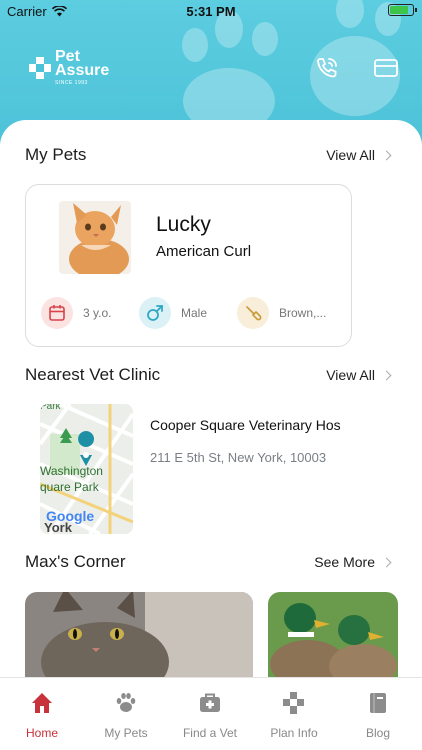 This screenshot has height=750, width=422. I want to click on map-label-square-park: quare Park, so click(69, 487).